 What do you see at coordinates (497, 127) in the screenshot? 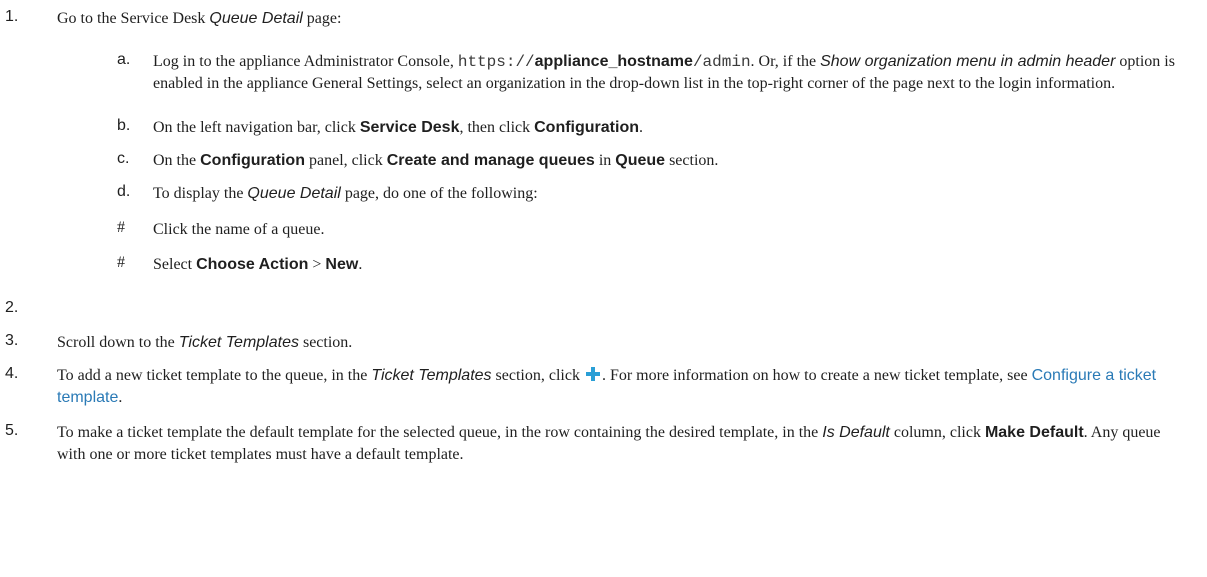
I see `text-run: , then click` at bounding box center [497, 127].